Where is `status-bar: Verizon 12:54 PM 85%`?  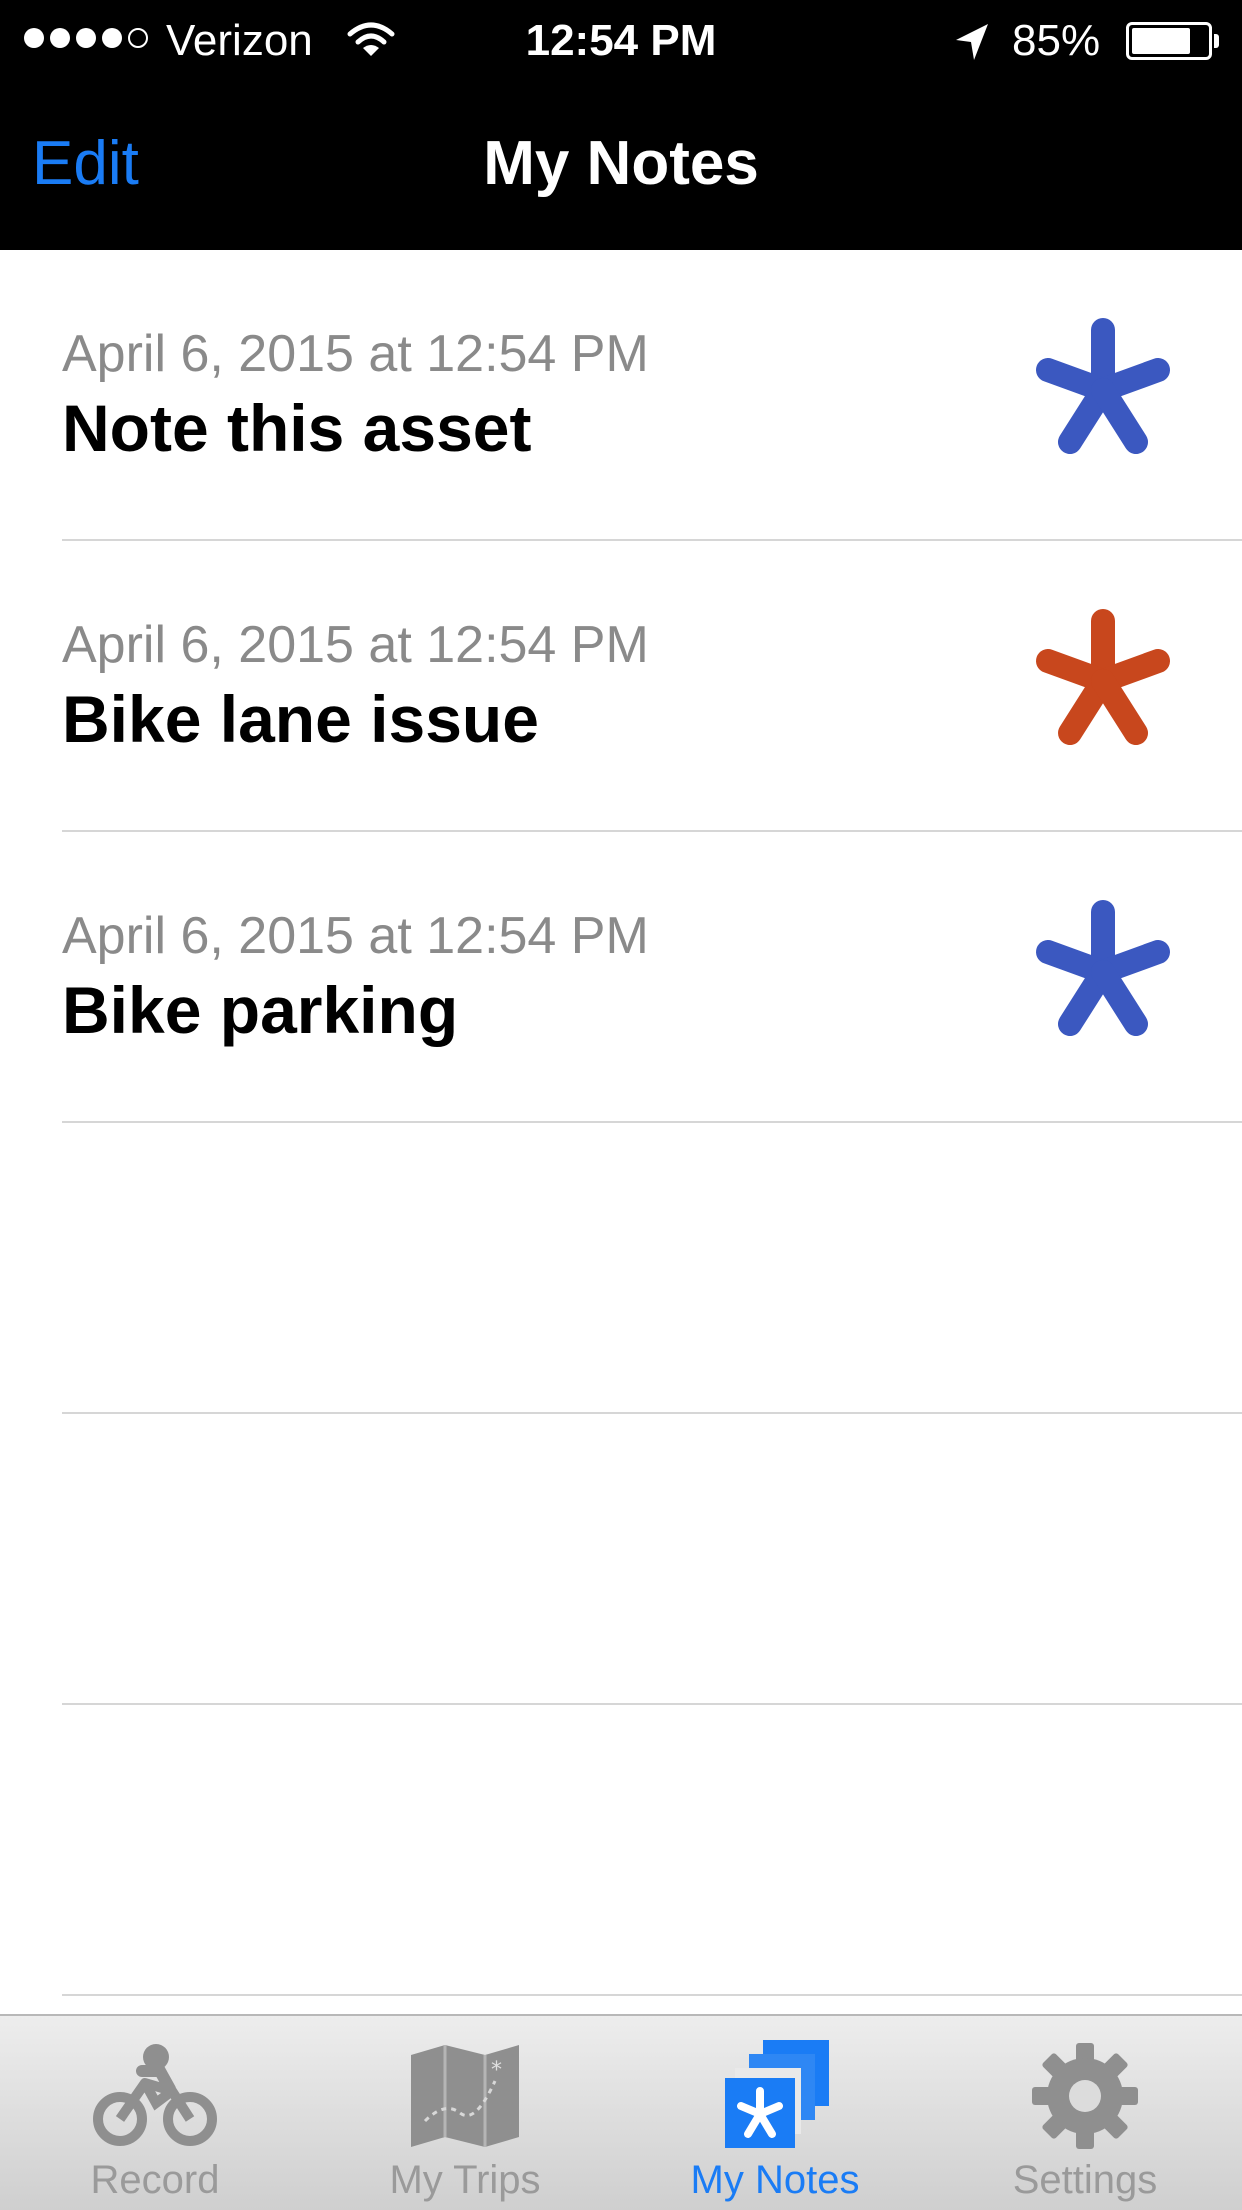 status-bar: Verizon 12:54 PM 85% is located at coordinates (621, 42).